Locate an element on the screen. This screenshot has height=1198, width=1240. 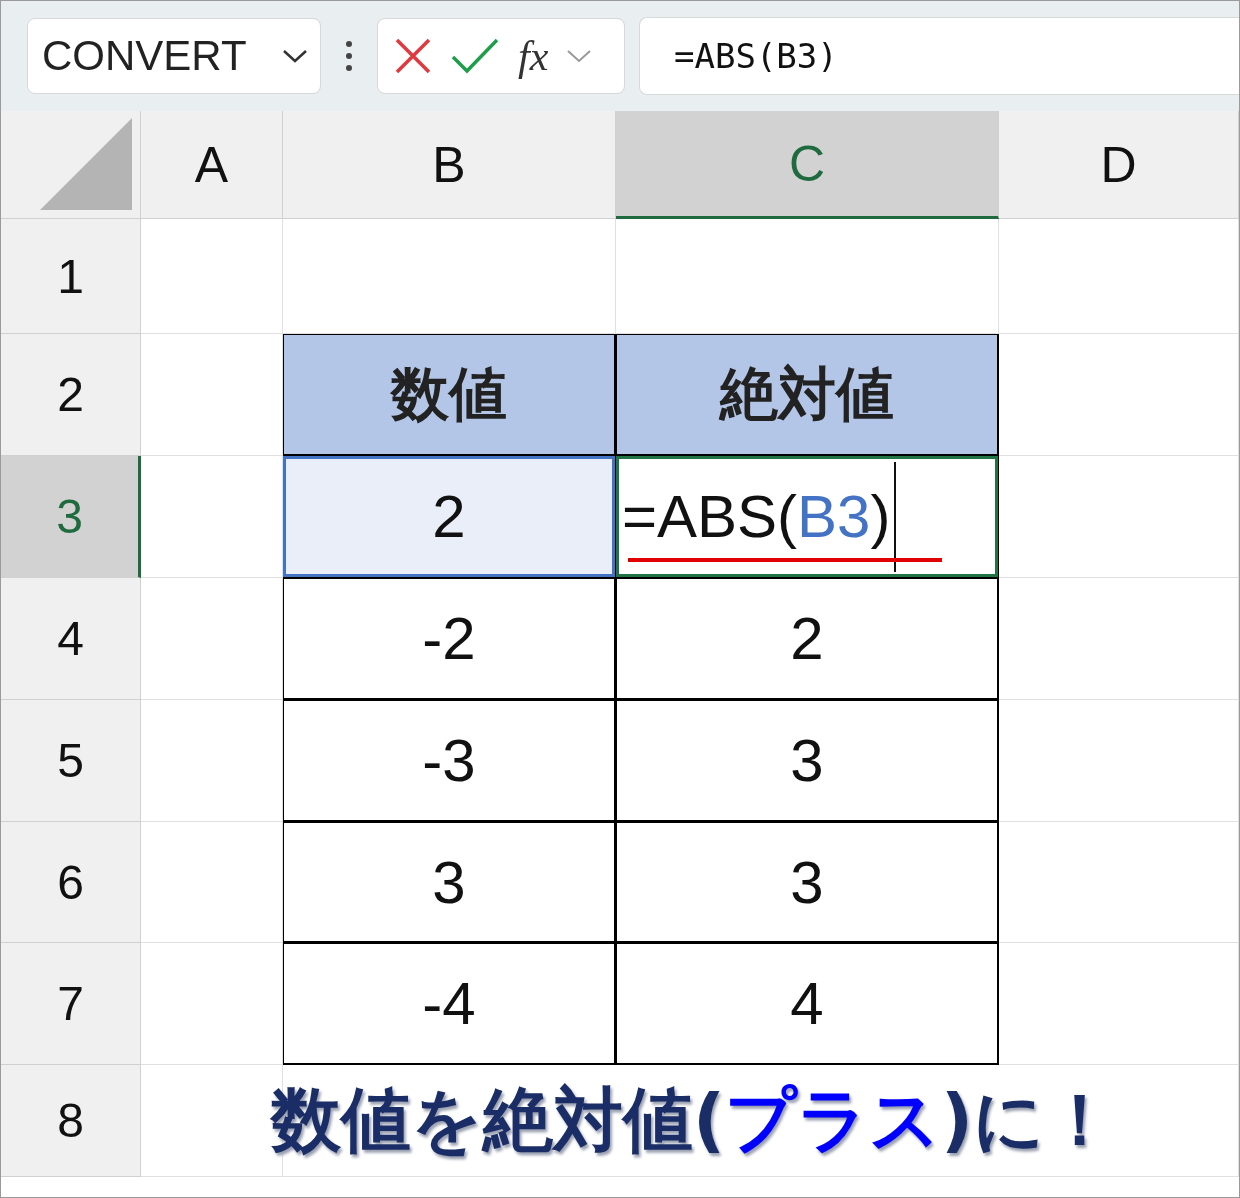
formula-text: =ABS(B3) is located at coordinates (756, 516).